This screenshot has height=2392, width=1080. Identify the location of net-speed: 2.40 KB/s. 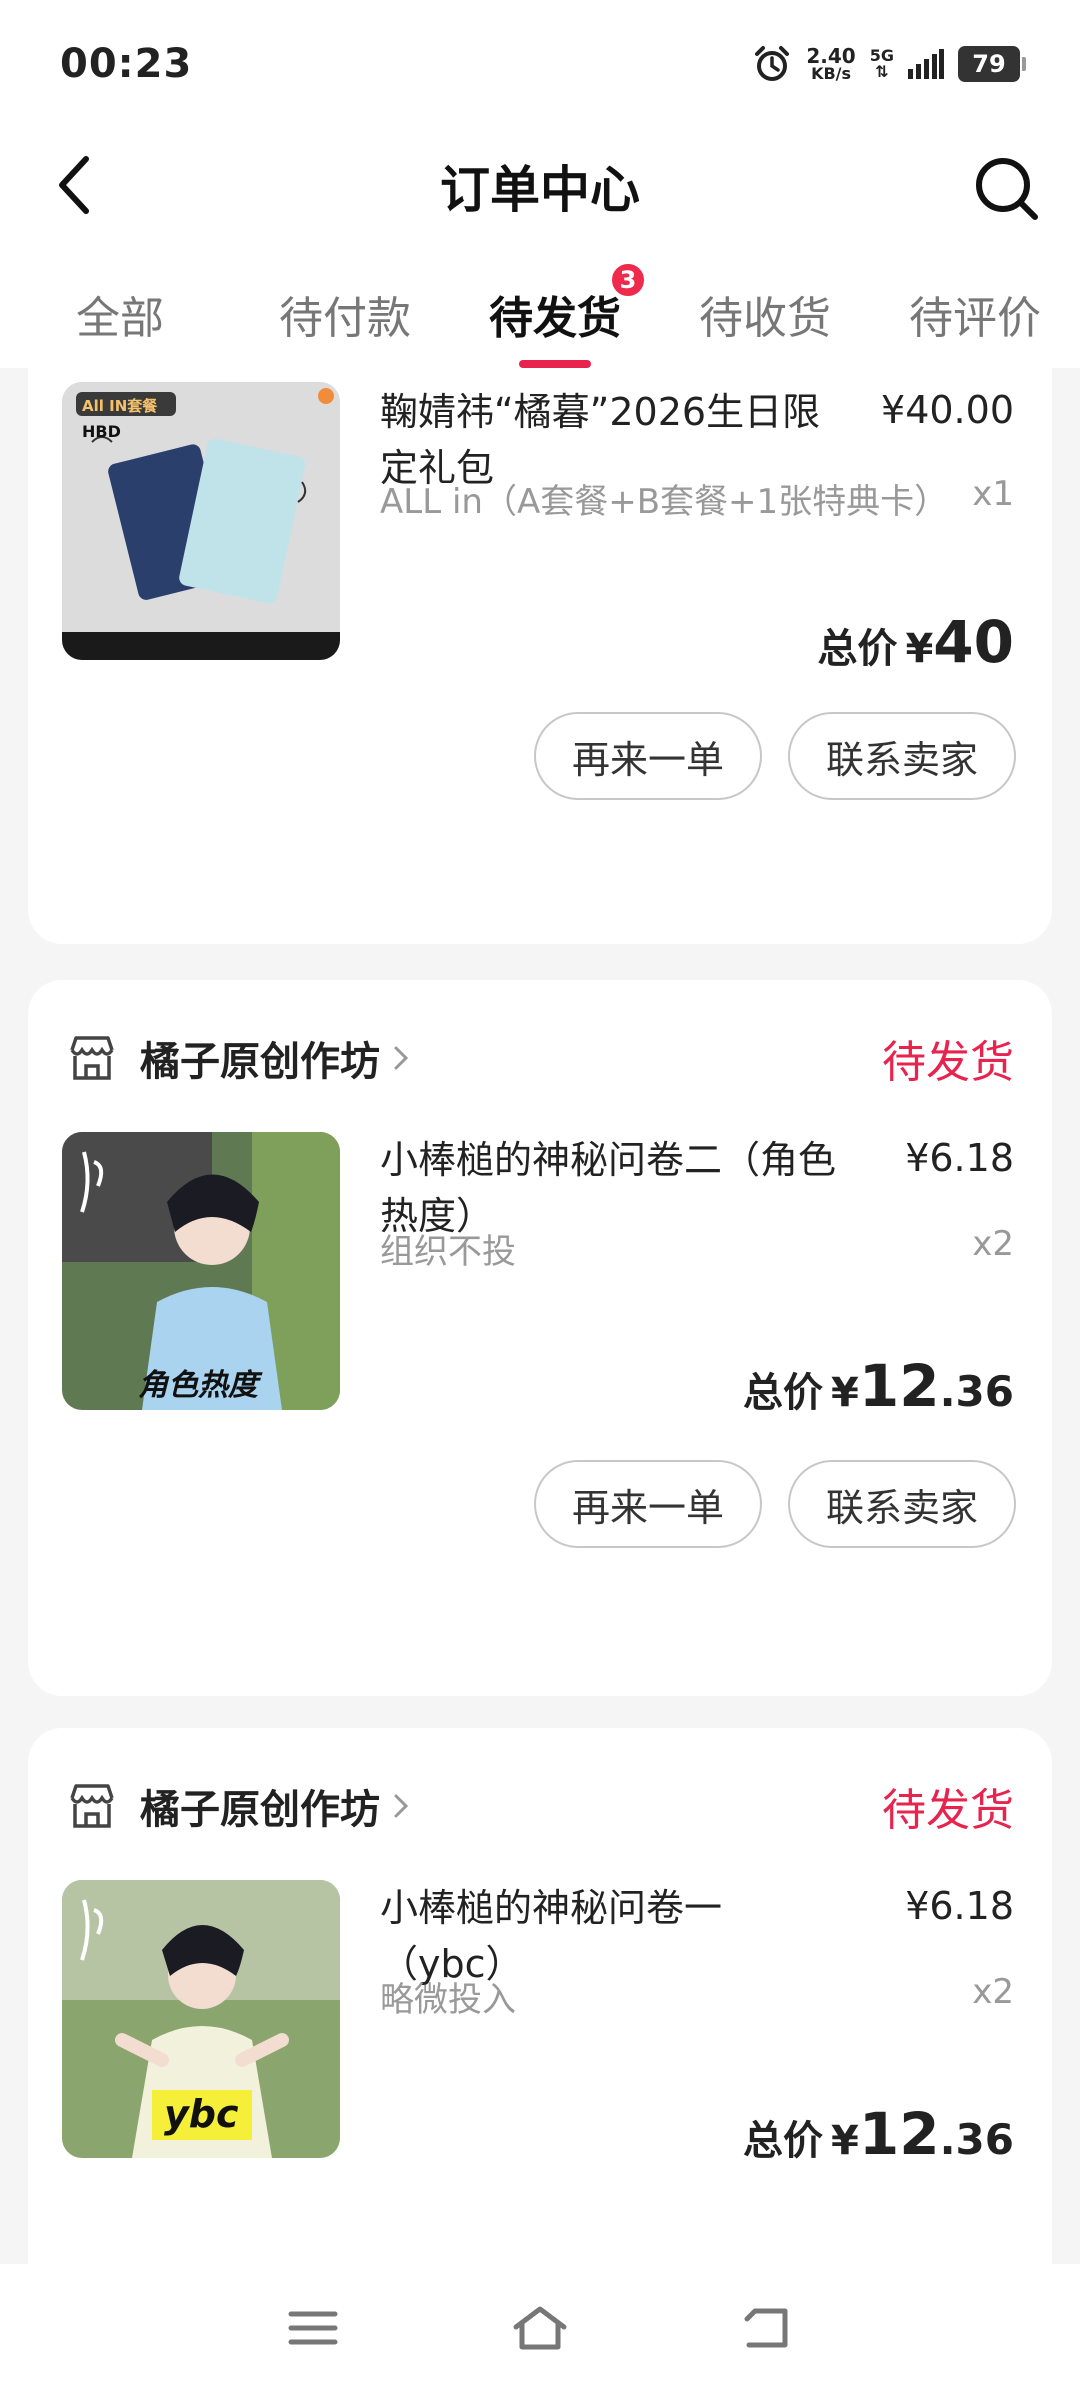
(830, 64).